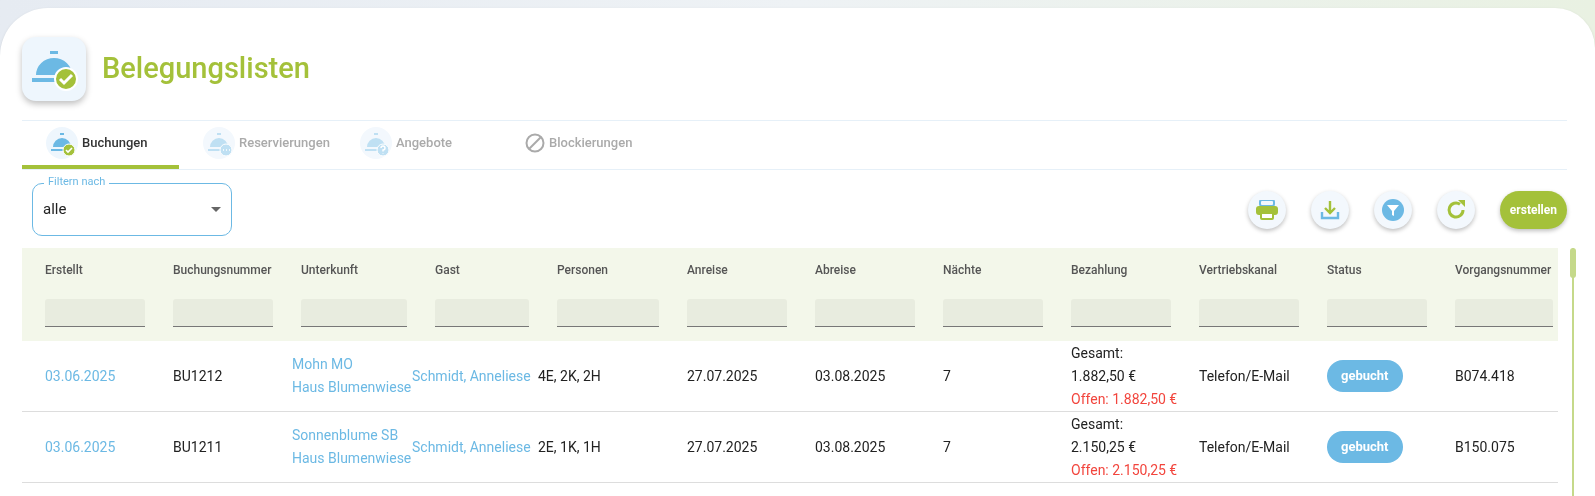 Image resolution: width=1595 pixels, height=496 pixels. Describe the element at coordinates (737, 270) in the screenshot. I see `column-header: Anreise` at that location.